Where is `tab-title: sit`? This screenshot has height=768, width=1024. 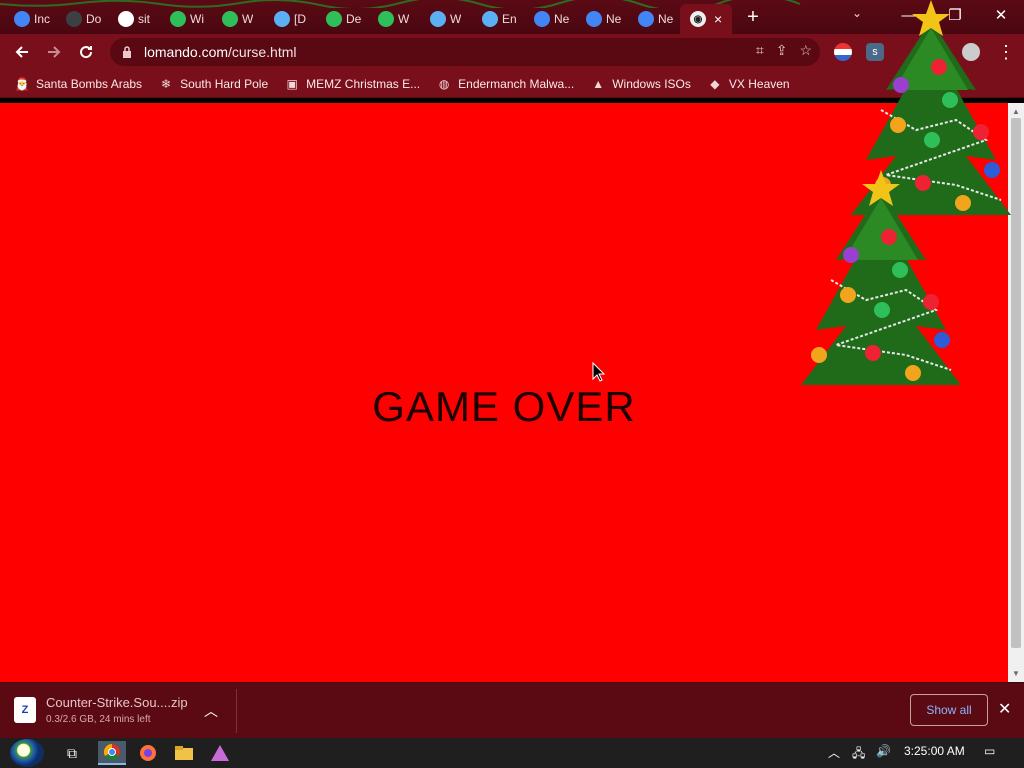 tab-title: sit is located at coordinates (144, 19).